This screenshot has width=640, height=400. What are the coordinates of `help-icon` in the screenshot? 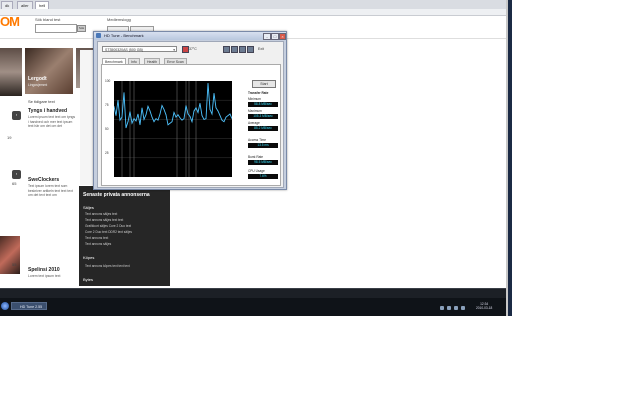 It's located at (250, 49).